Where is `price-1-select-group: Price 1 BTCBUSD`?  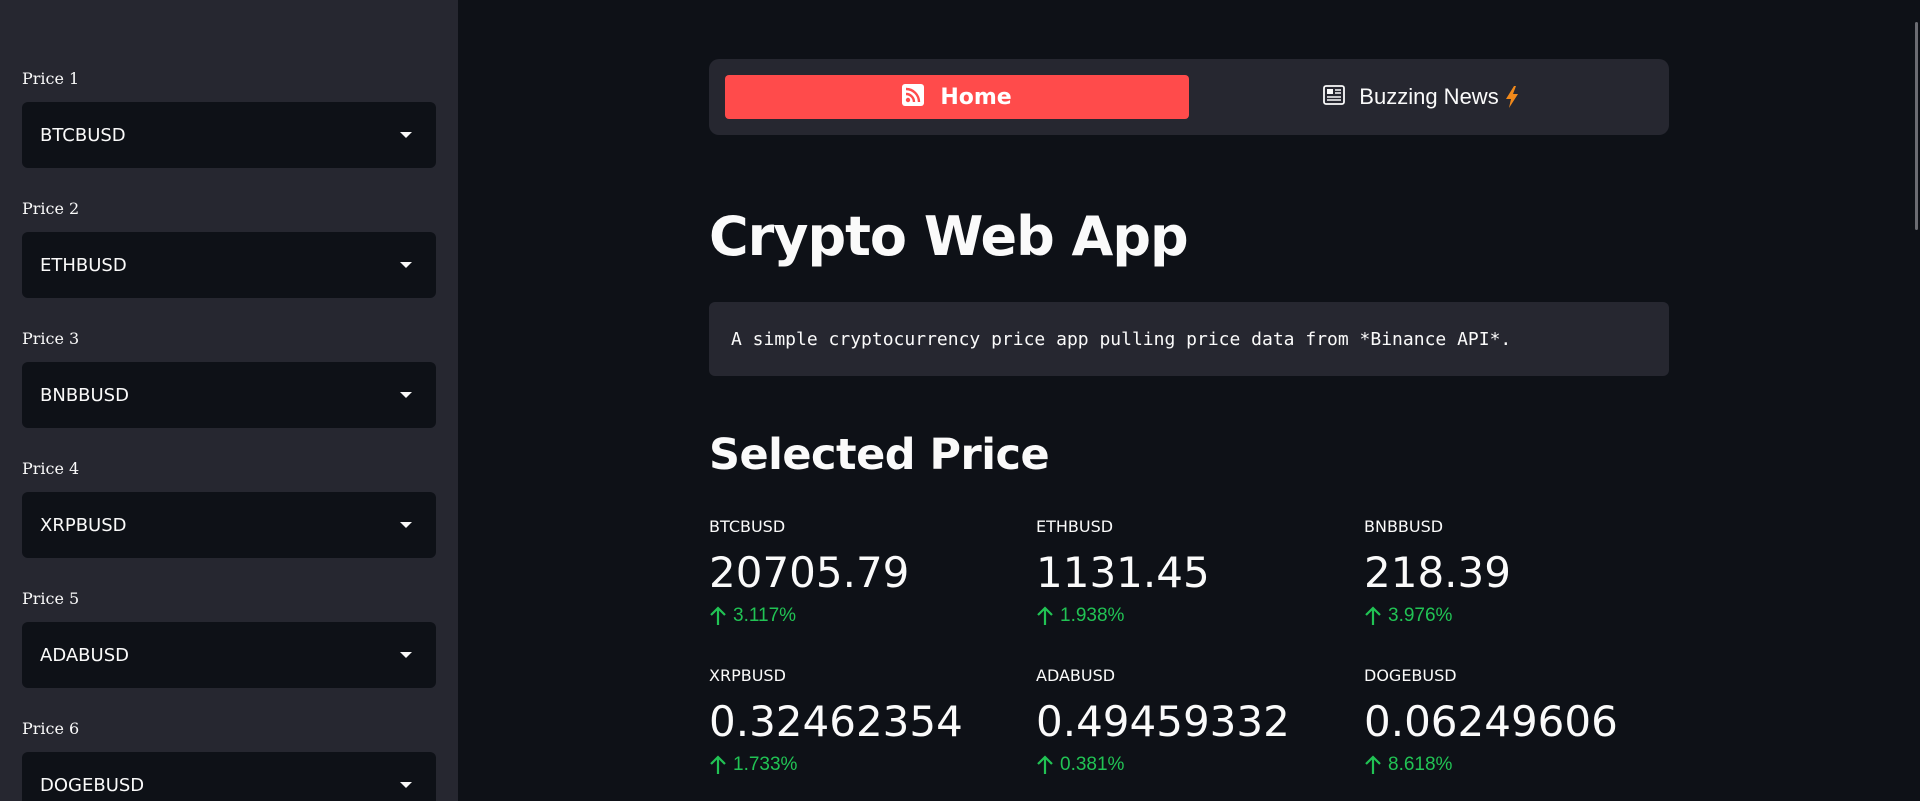
price-1-select-group: Price 1 BTCBUSD is located at coordinates (229, 118).